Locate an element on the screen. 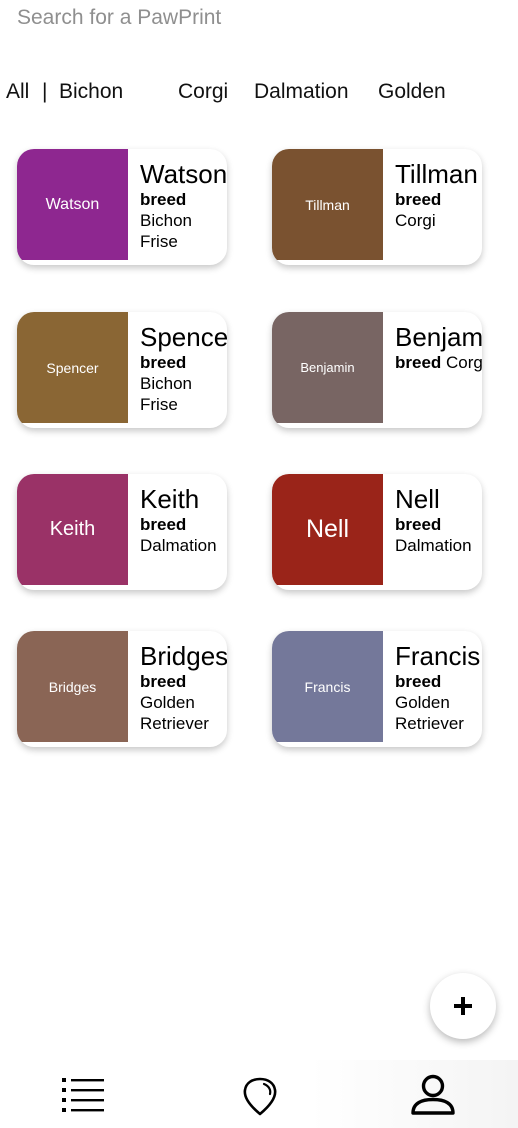 The image size is (518, 1128). nav-list-button is located at coordinates (84, 1096).